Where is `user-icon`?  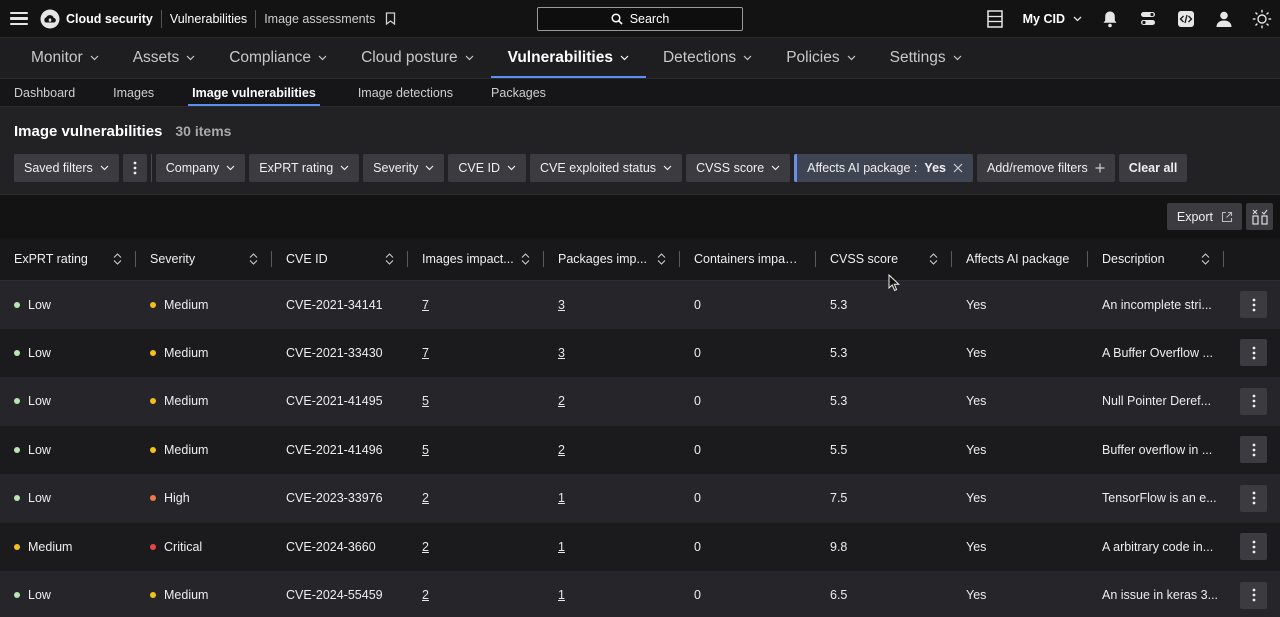
user-icon is located at coordinates (1224, 19).